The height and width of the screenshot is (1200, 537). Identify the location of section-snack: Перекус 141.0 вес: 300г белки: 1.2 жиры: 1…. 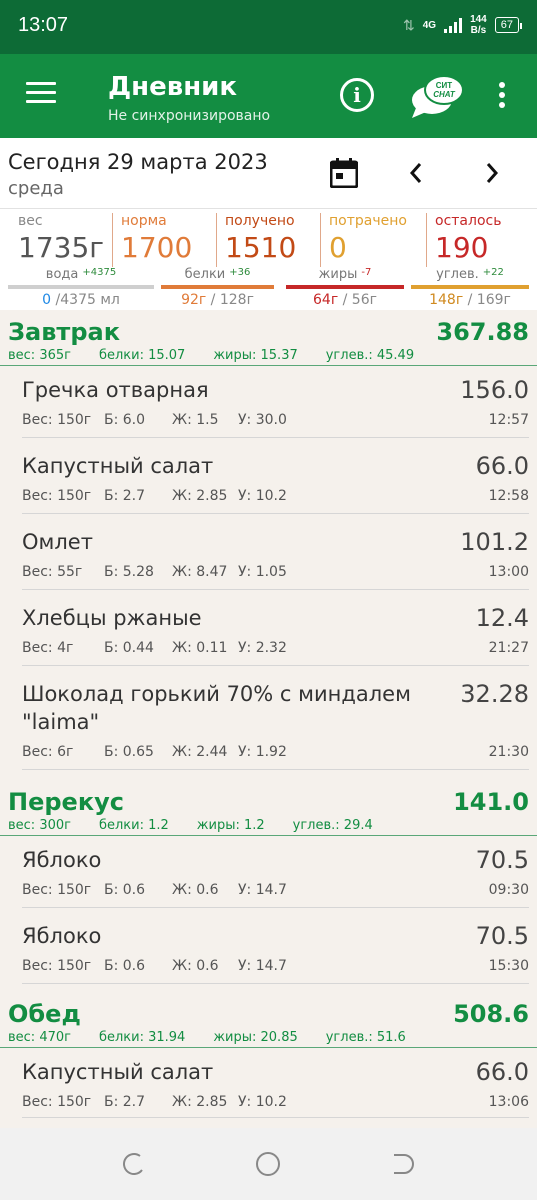
(268, 811).